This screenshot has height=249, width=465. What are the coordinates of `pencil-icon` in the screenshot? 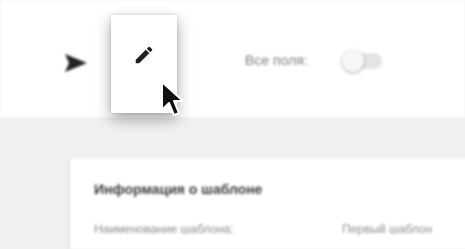 It's located at (144, 55).